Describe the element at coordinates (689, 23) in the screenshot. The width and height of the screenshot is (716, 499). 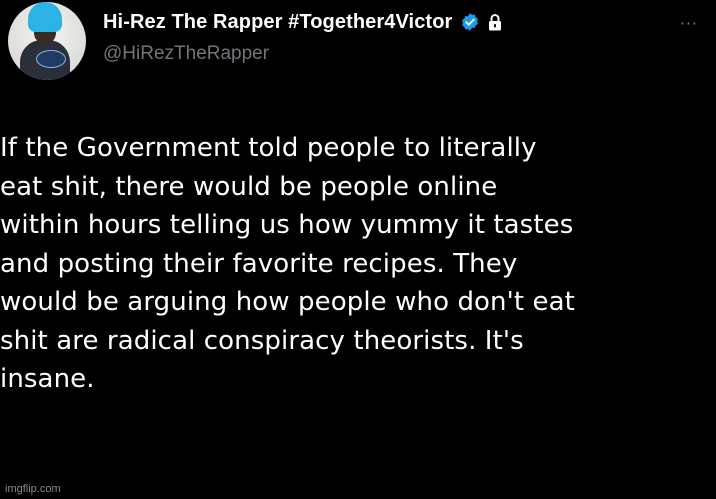
I see `more-options-icon: ···` at that location.